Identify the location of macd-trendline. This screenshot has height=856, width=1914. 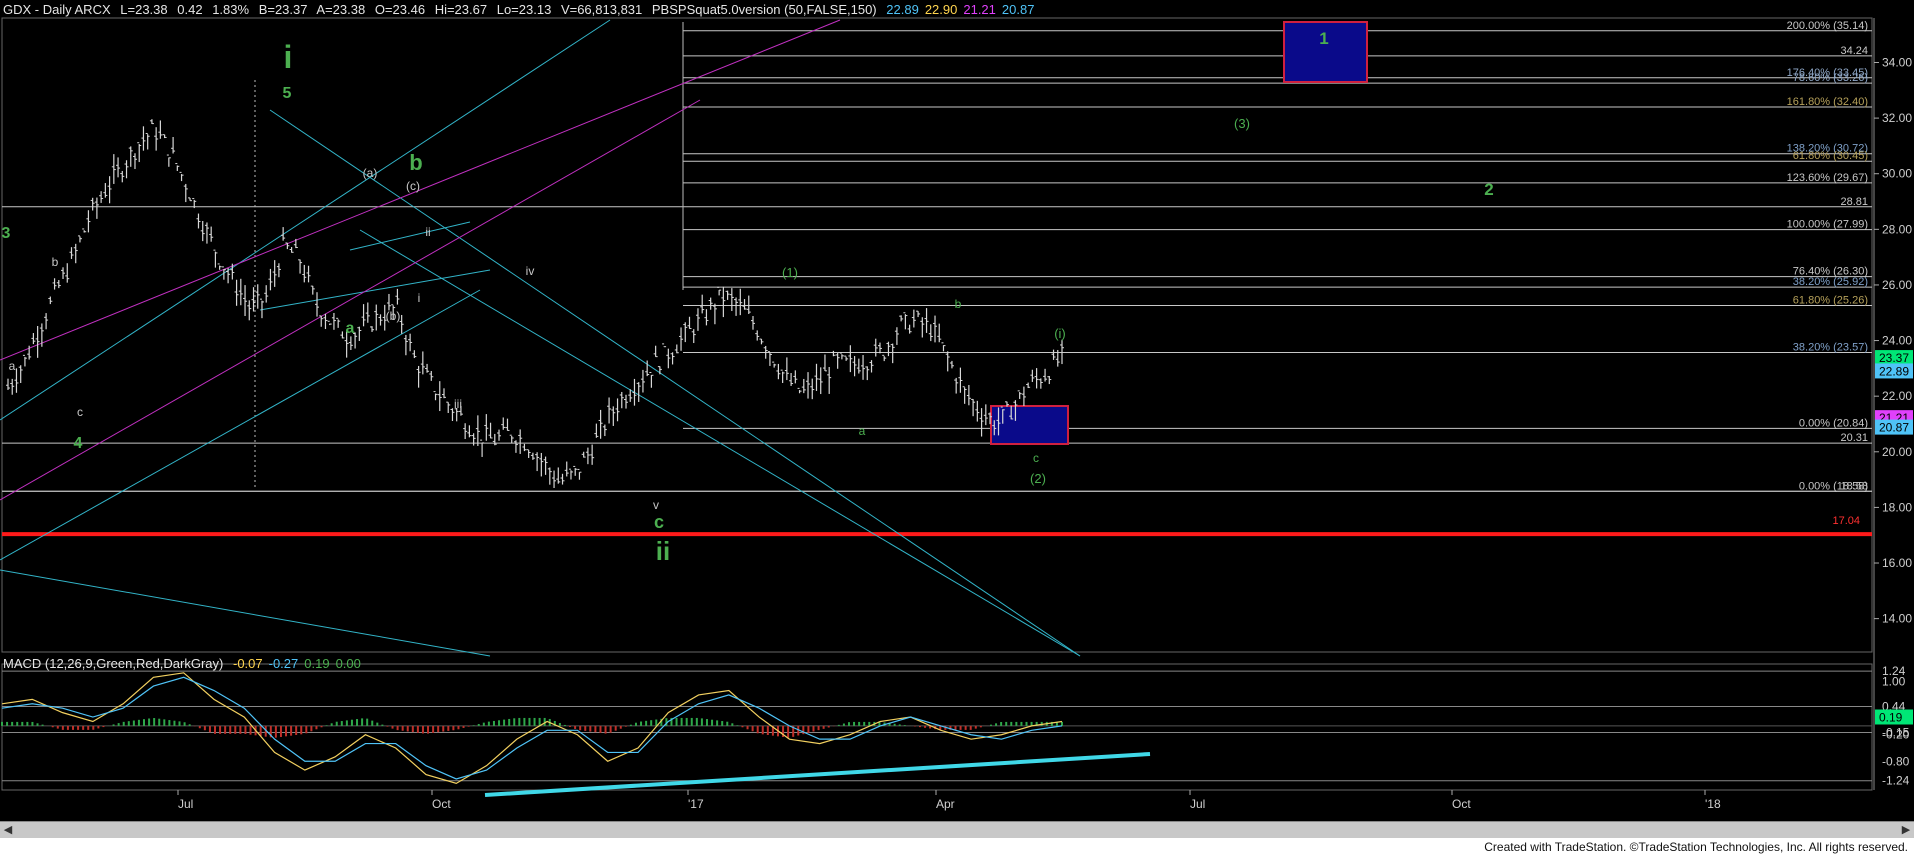
(817, 774).